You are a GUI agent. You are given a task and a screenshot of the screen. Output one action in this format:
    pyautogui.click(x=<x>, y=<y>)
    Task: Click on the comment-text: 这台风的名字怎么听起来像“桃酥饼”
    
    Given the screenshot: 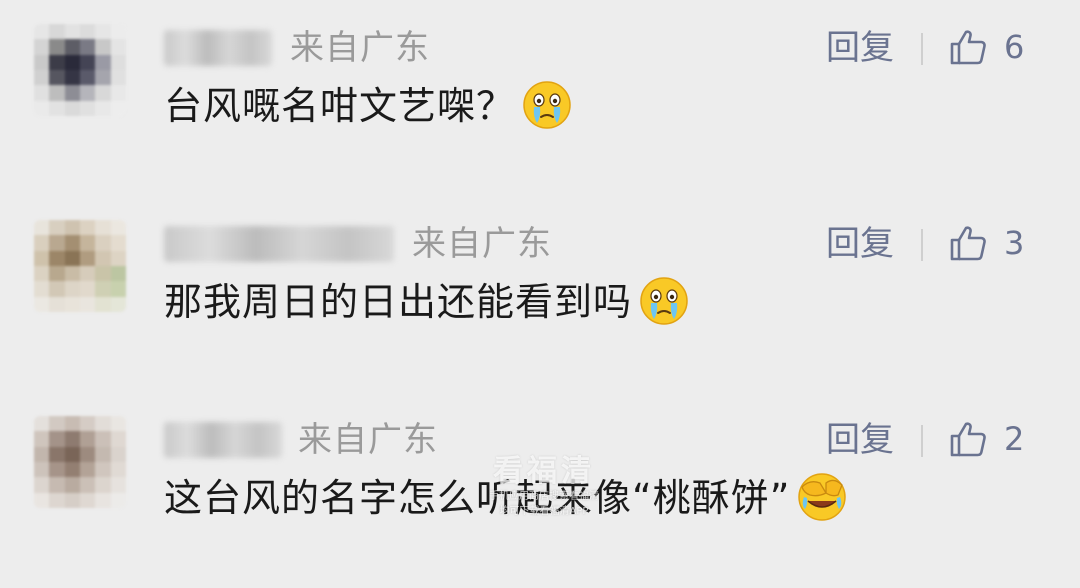 What is the action you would take?
    pyautogui.click(x=506, y=499)
    